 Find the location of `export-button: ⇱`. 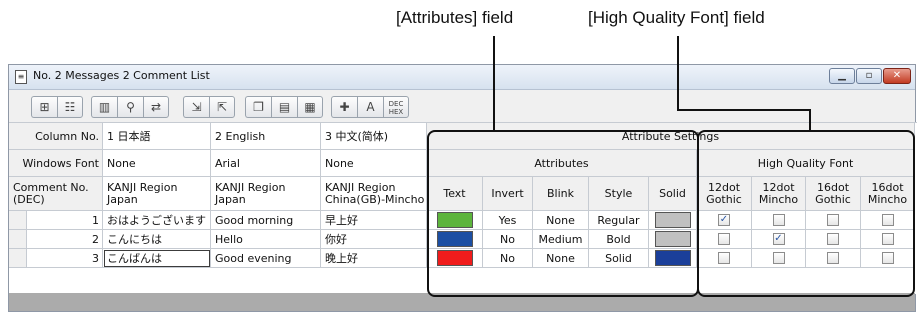

export-button: ⇱ is located at coordinates (222, 107).